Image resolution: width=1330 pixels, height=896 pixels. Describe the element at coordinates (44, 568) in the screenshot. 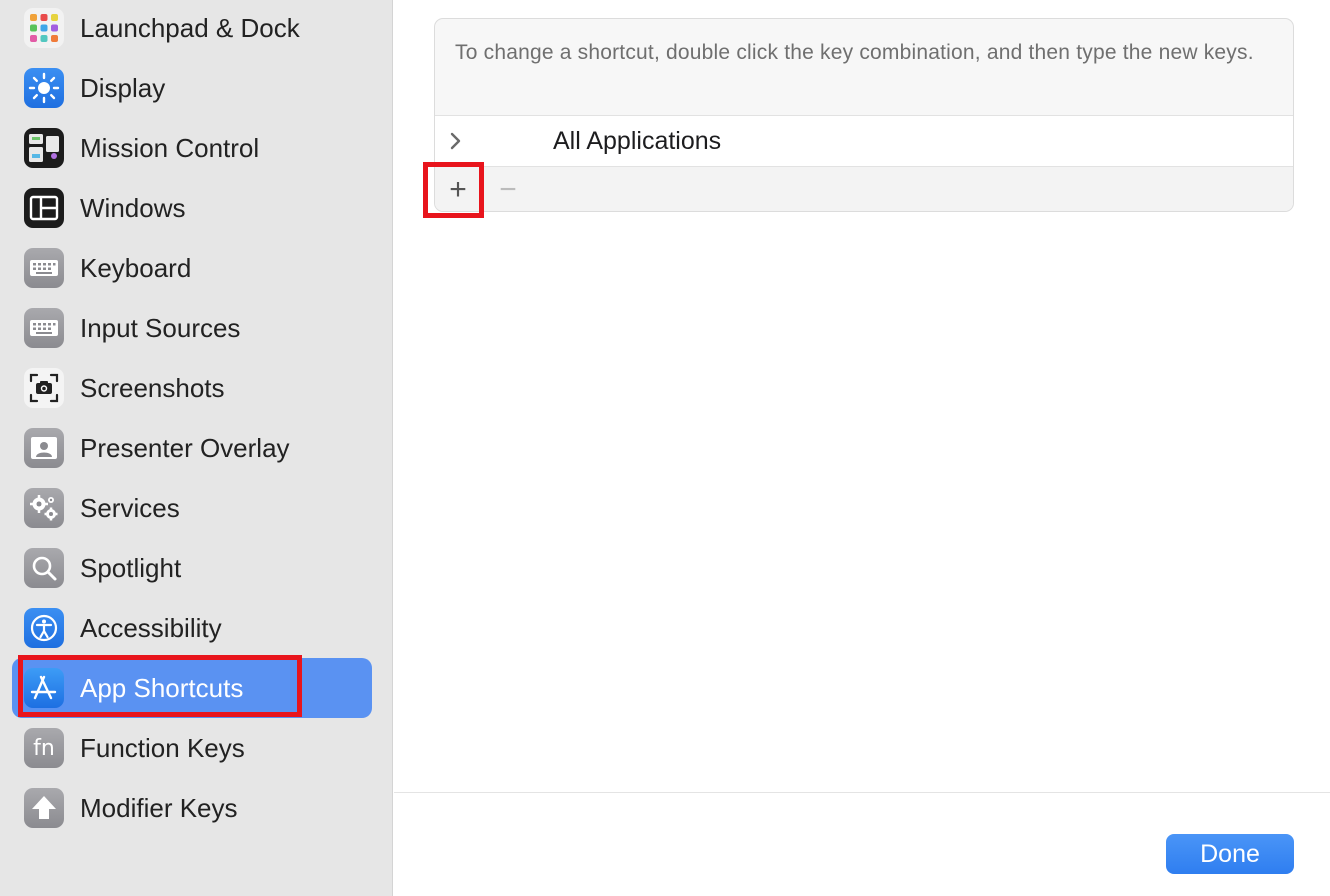

I see `spotlight-magnifier-icon` at that location.